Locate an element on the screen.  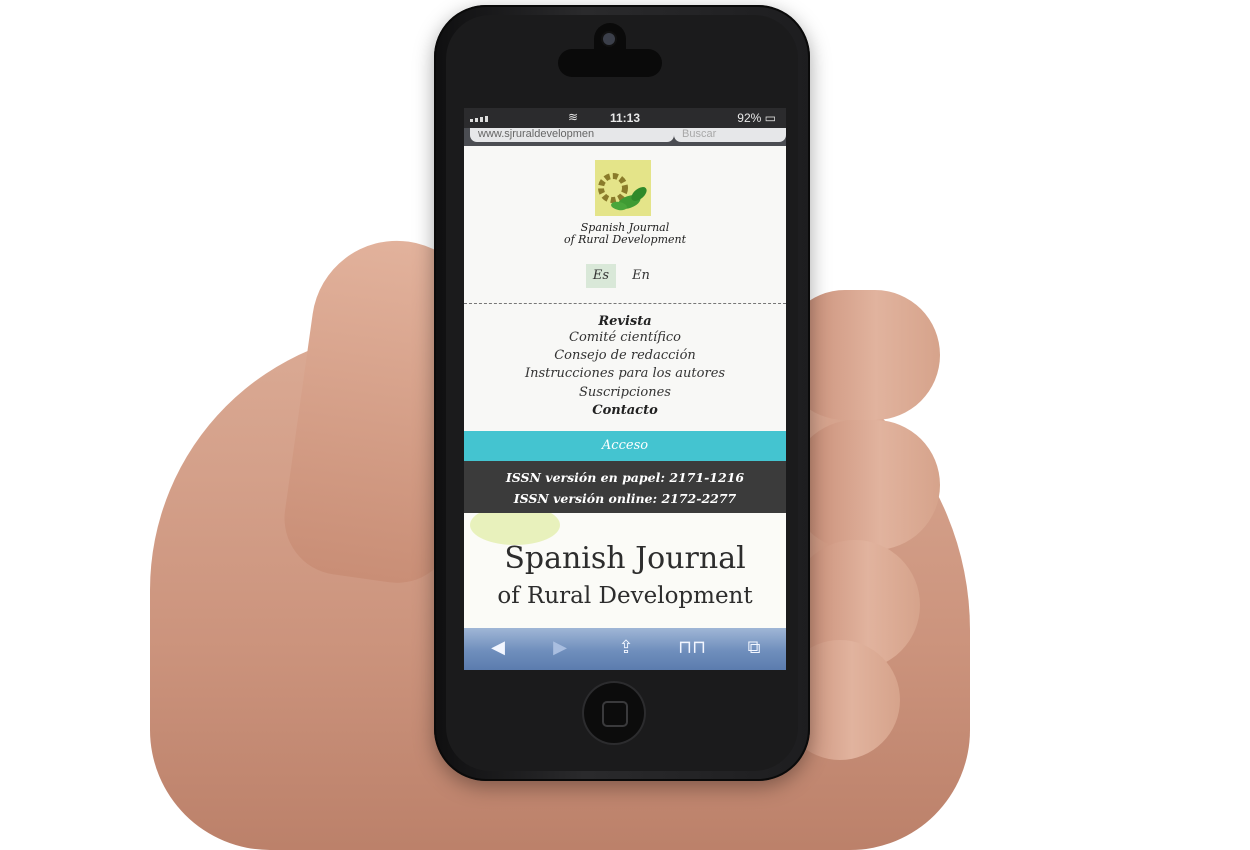
search-field: Buscar is located at coordinates (730, 135).